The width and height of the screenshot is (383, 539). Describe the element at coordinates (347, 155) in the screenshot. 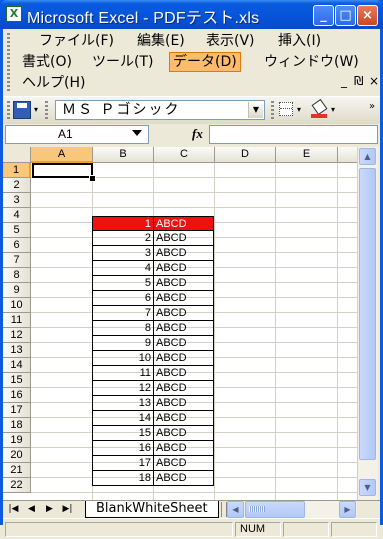

I see `column-header-partial` at that location.